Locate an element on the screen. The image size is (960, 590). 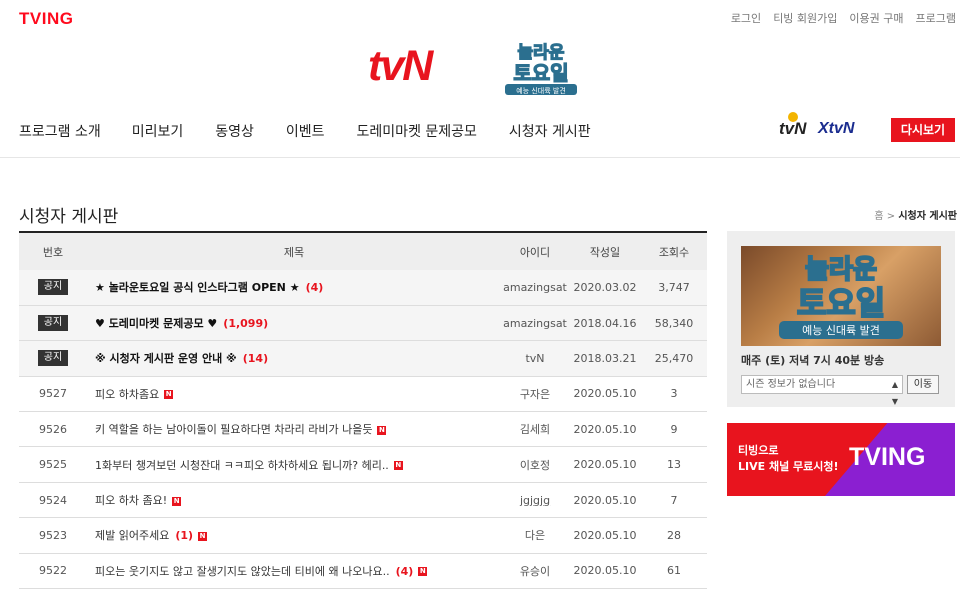
view-count: 58,340 is located at coordinates (674, 323).